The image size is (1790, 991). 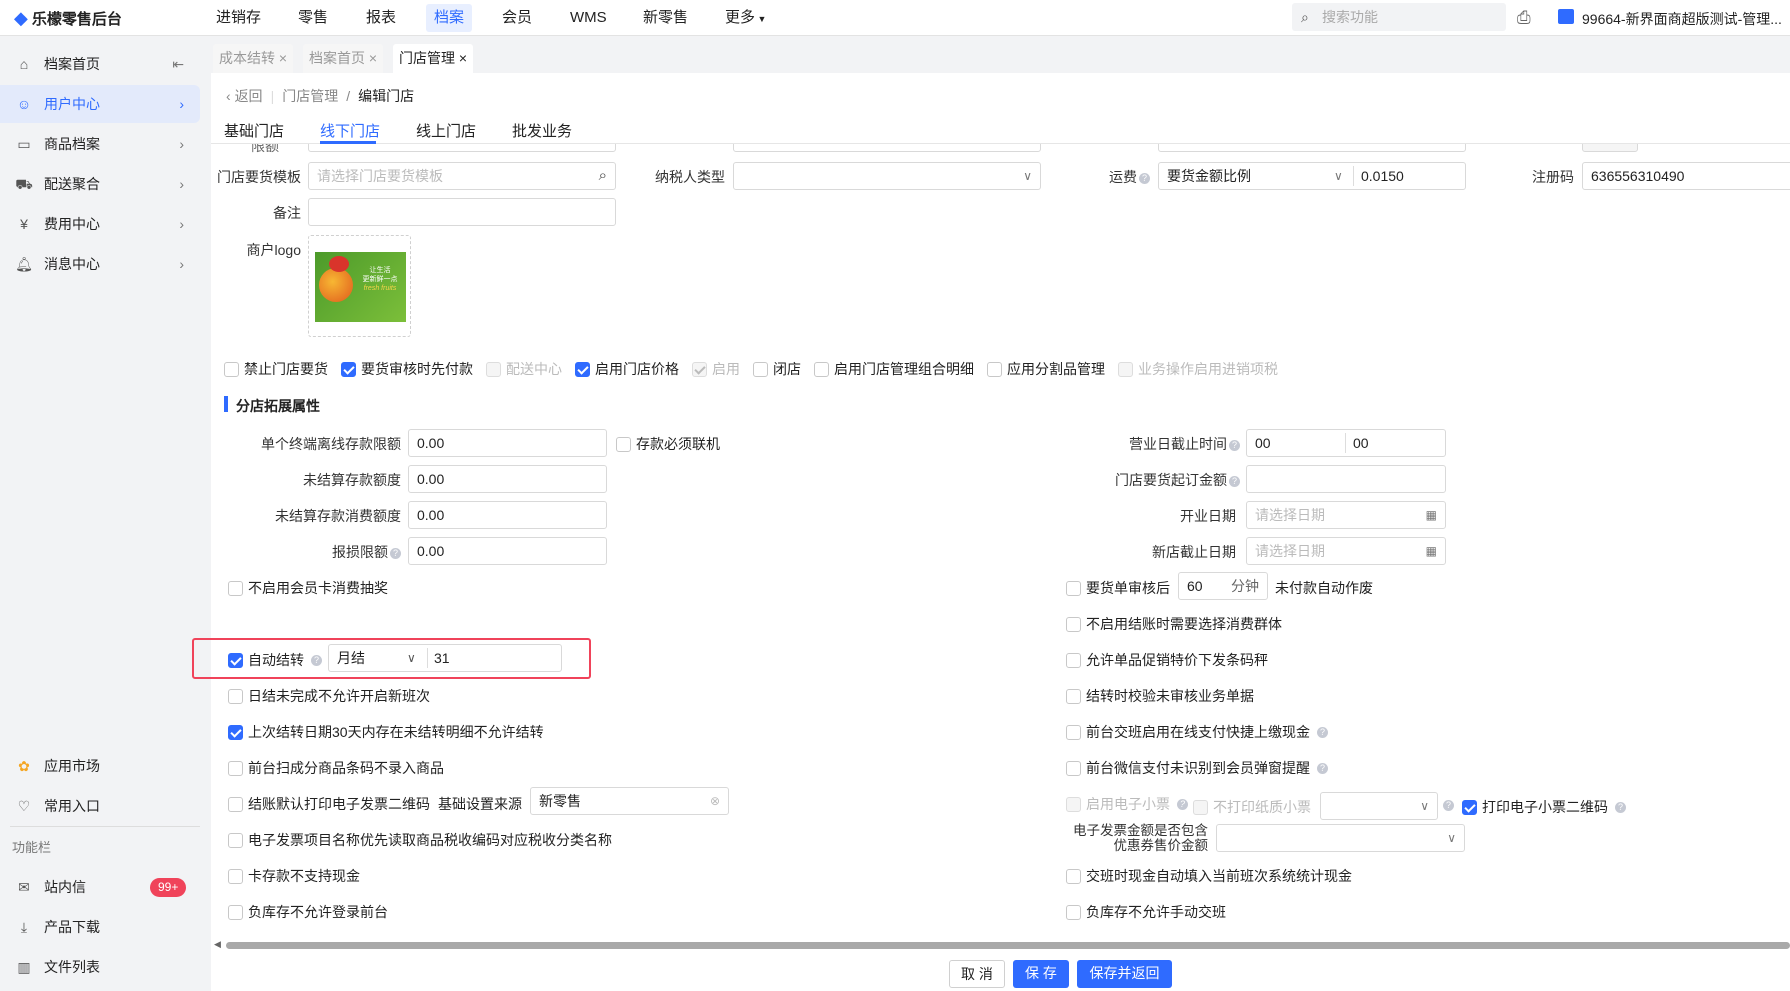 What do you see at coordinates (217, 944) in the screenshot?
I see `scroll-left-icon: ◀` at bounding box center [217, 944].